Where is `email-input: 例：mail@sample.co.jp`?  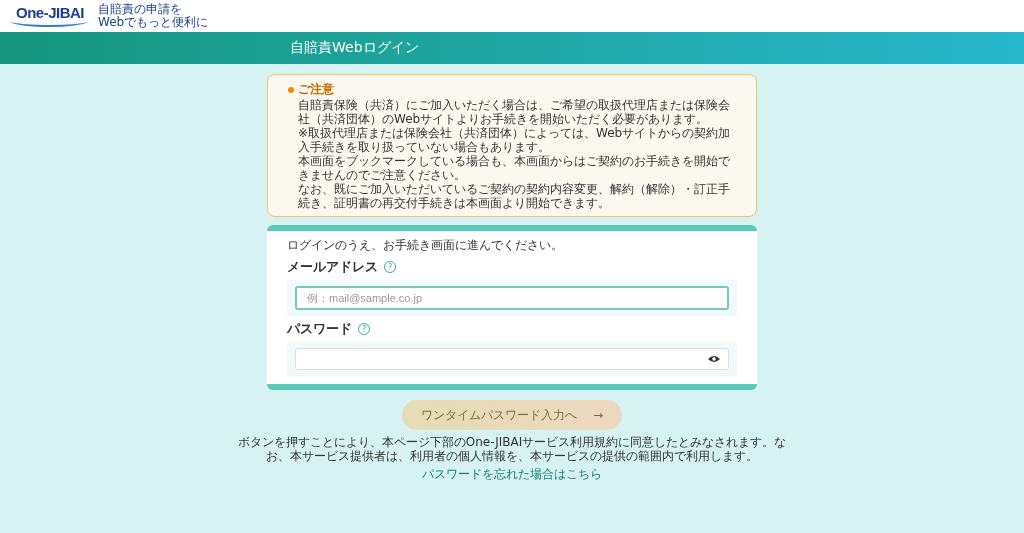 email-input: 例：mail@sample.co.jp is located at coordinates (512, 298).